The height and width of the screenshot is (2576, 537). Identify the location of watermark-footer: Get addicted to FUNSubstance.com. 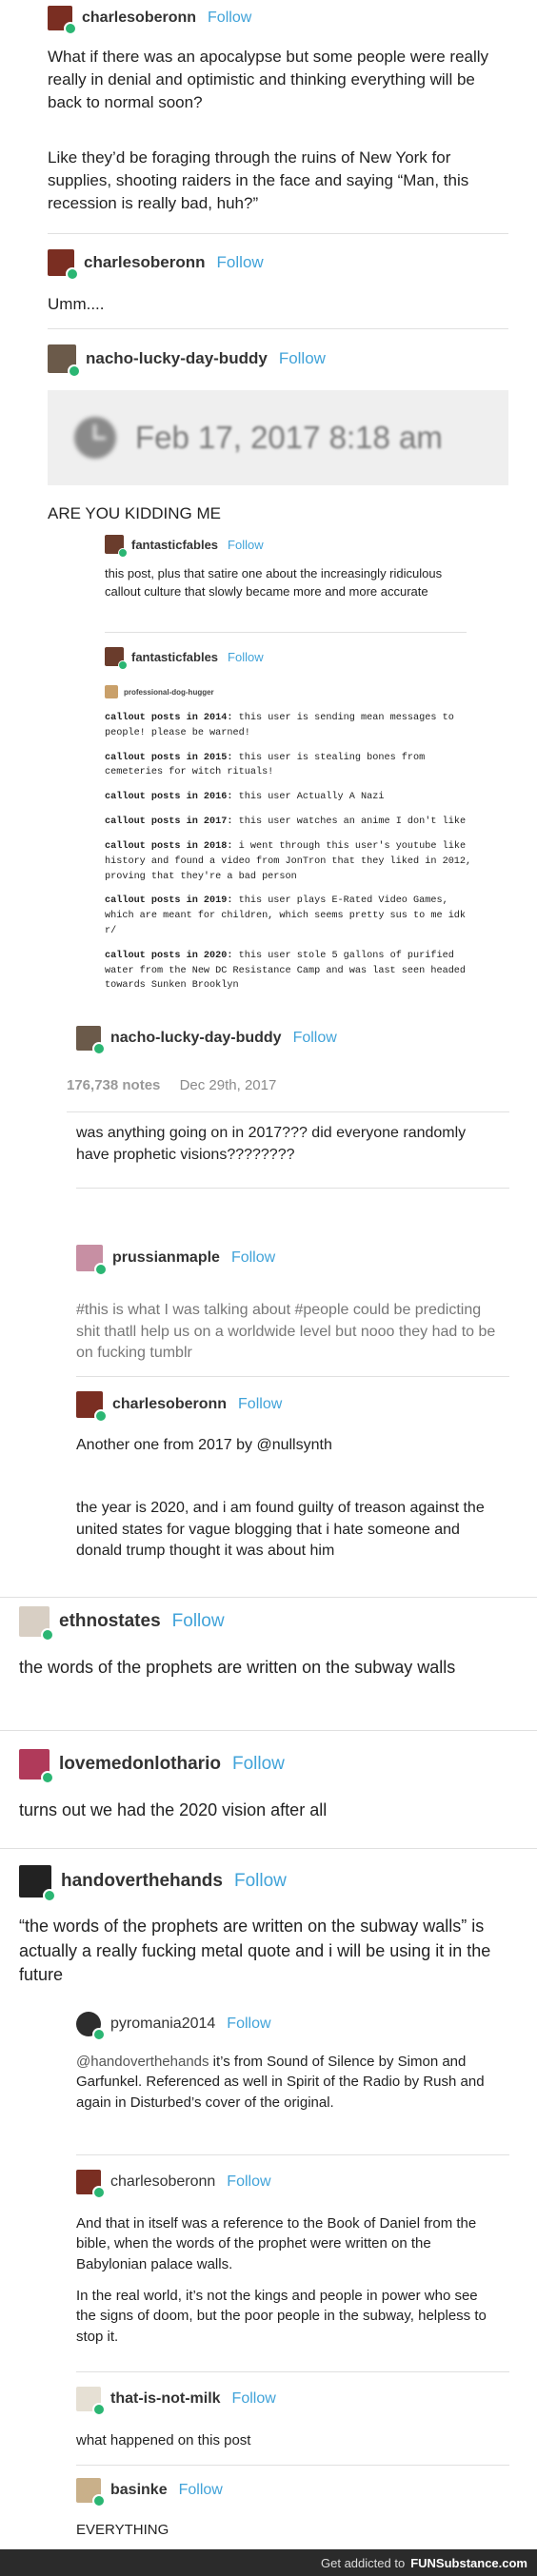
(268, 2562).